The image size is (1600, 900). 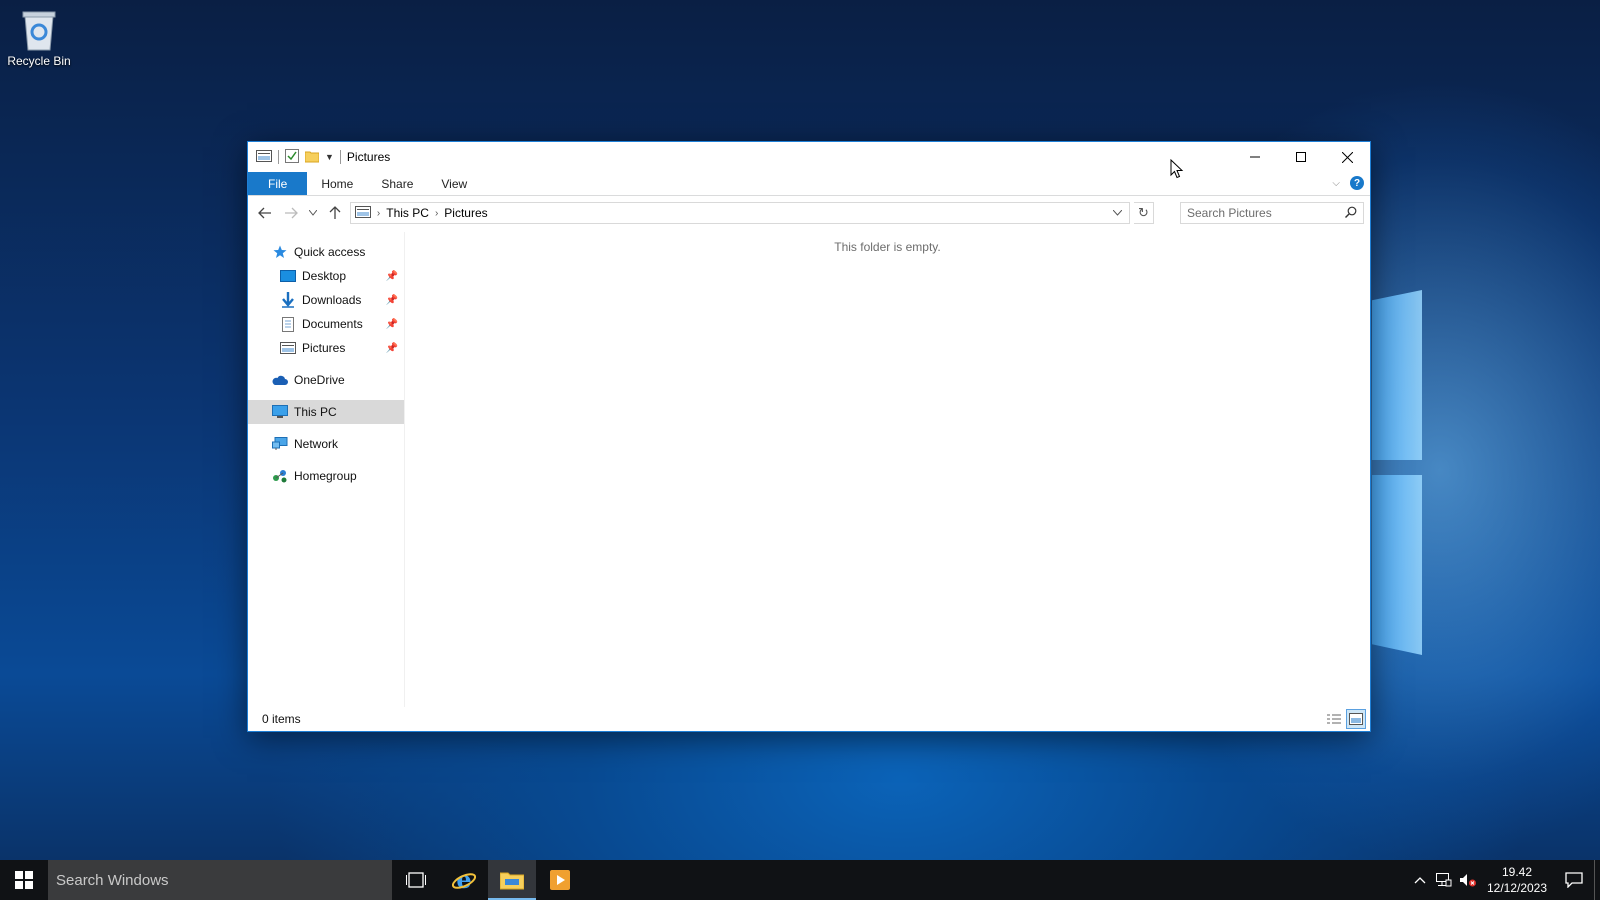 I want to click on taskbar-internet-explorer: e, so click(x=464, y=880).